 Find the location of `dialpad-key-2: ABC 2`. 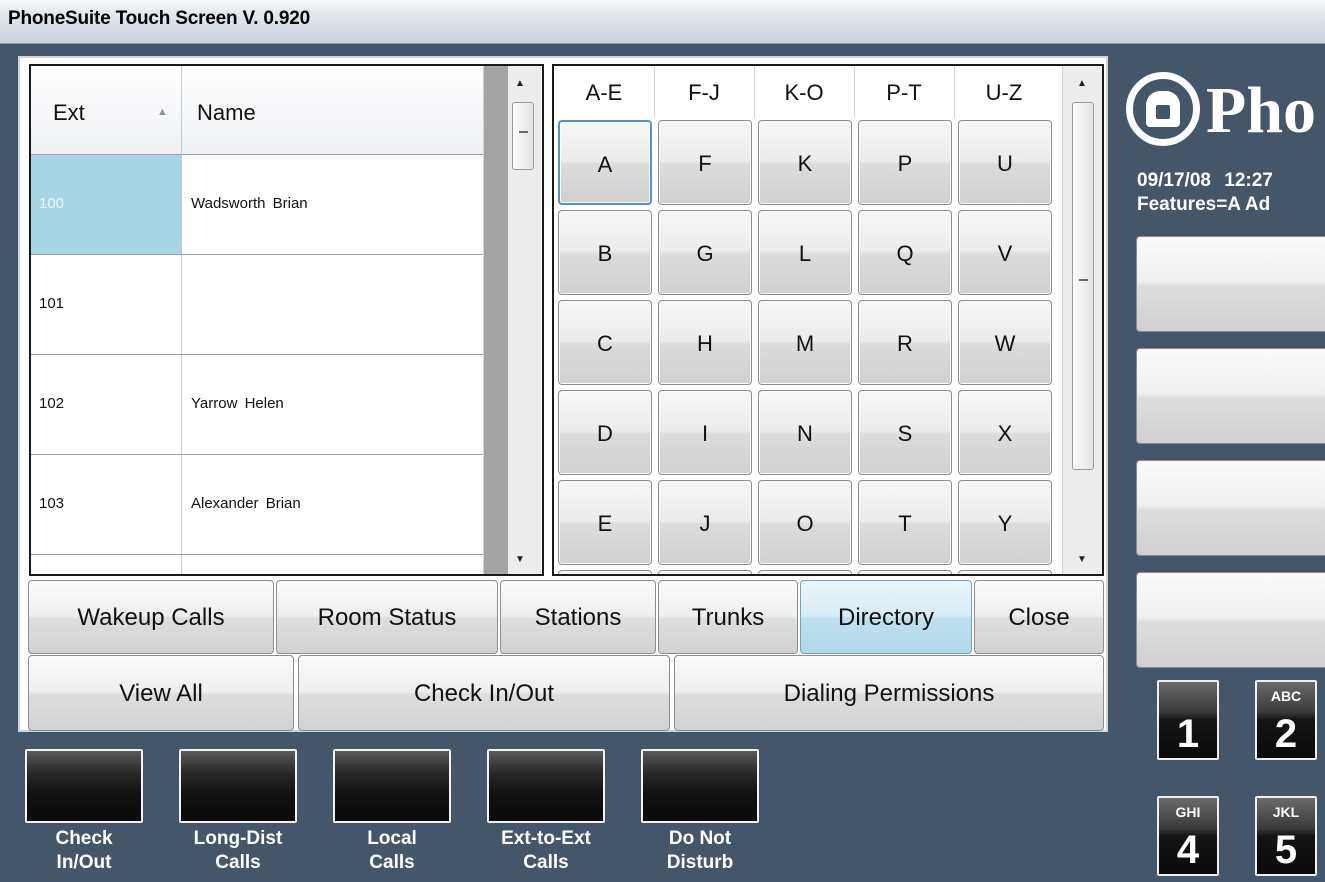

dialpad-key-2: ABC 2 is located at coordinates (1286, 720).